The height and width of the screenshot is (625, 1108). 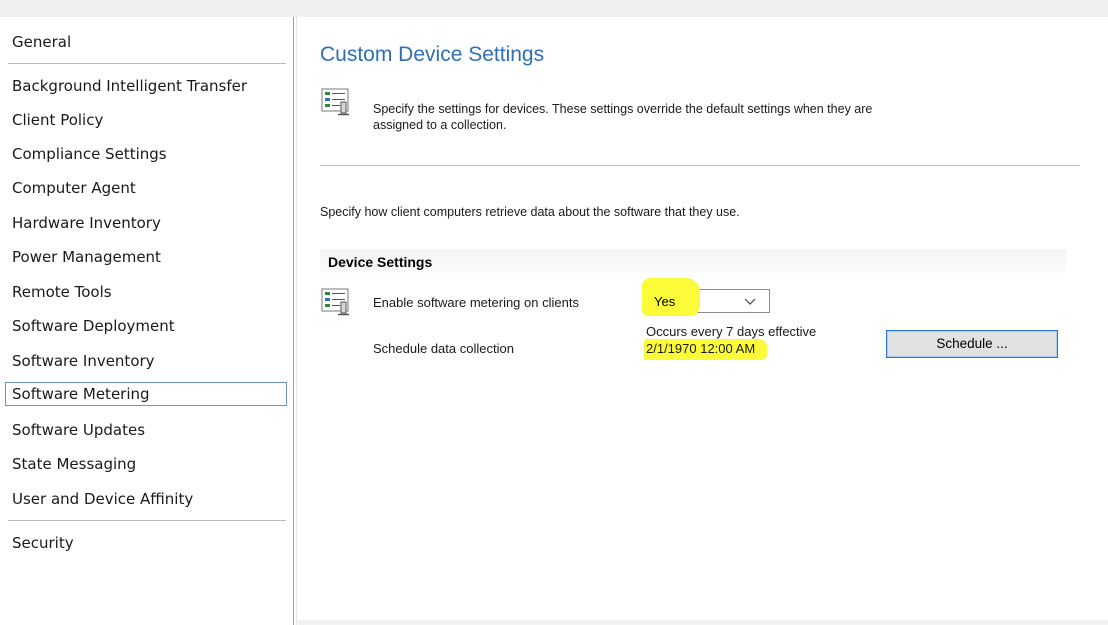 What do you see at coordinates (146, 154) in the screenshot?
I see `sidebar-item-compliance-settings: Compliance Settings` at bounding box center [146, 154].